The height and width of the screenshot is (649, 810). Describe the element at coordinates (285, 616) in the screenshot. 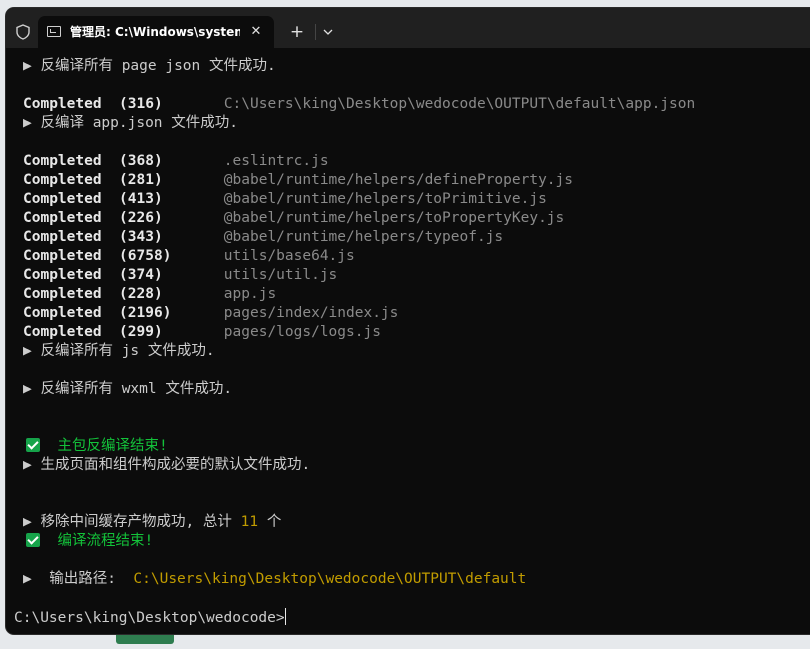

I see `text-cursor` at that location.